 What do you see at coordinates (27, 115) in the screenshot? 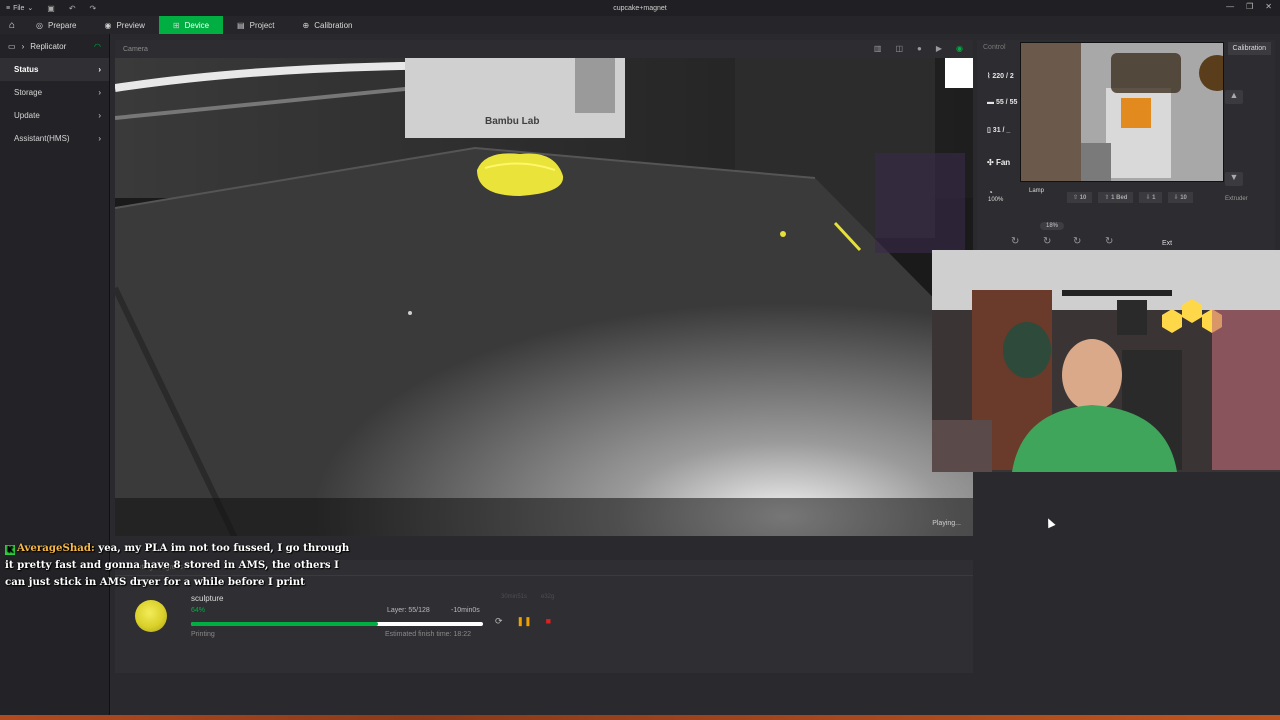
I see `sidebar-item-label: Update` at bounding box center [27, 115].